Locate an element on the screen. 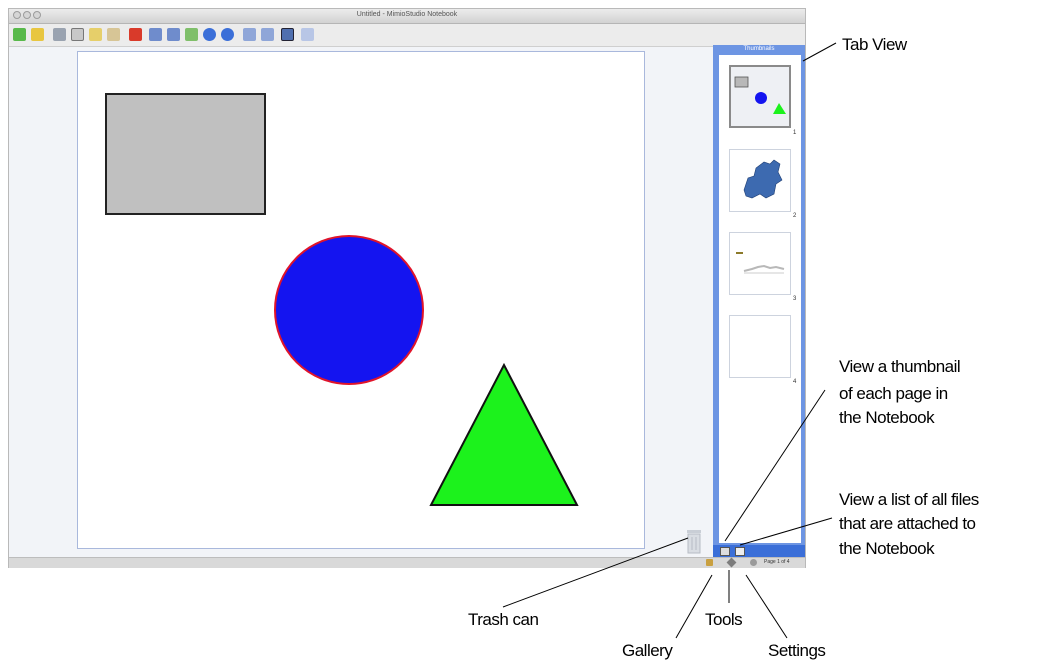  callout-files-line2: that are attached to is located at coordinates (907, 523).